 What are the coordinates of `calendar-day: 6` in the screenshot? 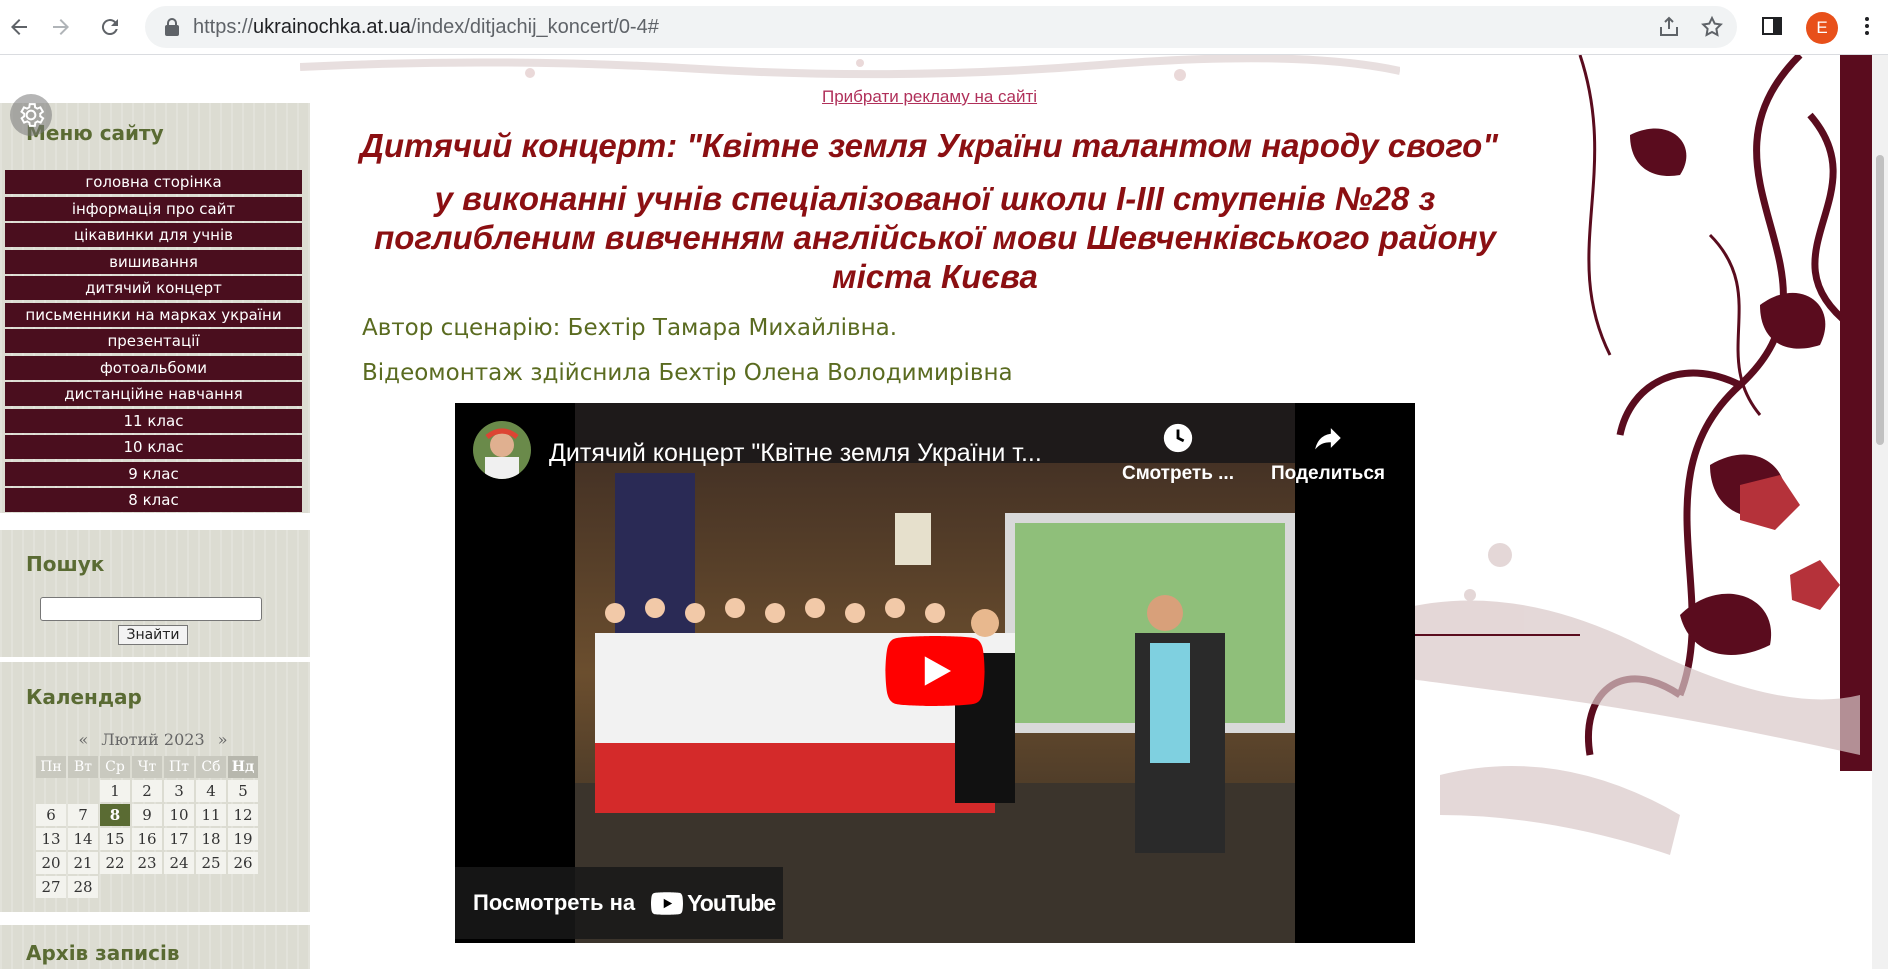 It's located at (51, 815).